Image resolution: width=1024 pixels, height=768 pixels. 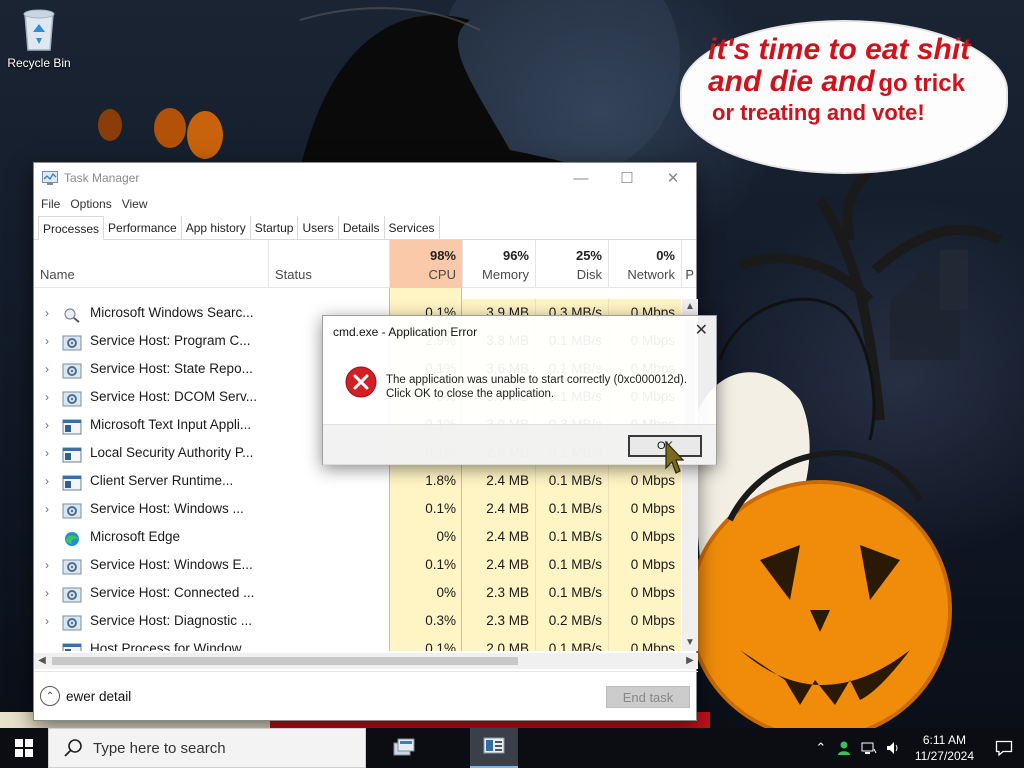 What do you see at coordinates (571, 264) in the screenshot?
I see `column-header-disk: 25% Disk` at bounding box center [571, 264].